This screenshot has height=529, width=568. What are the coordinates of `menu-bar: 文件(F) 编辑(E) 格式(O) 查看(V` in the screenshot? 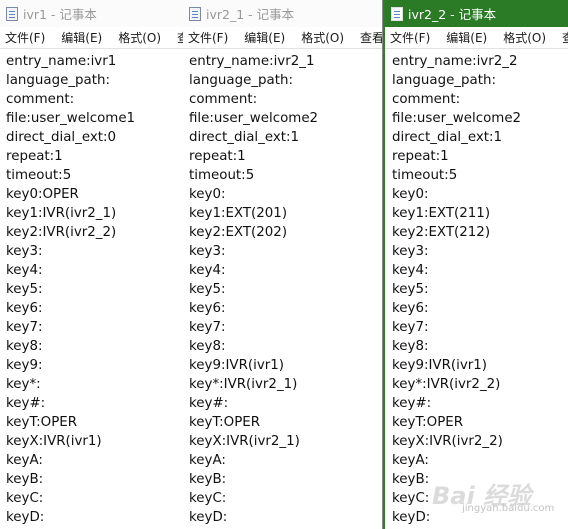 It's located at (282, 38).